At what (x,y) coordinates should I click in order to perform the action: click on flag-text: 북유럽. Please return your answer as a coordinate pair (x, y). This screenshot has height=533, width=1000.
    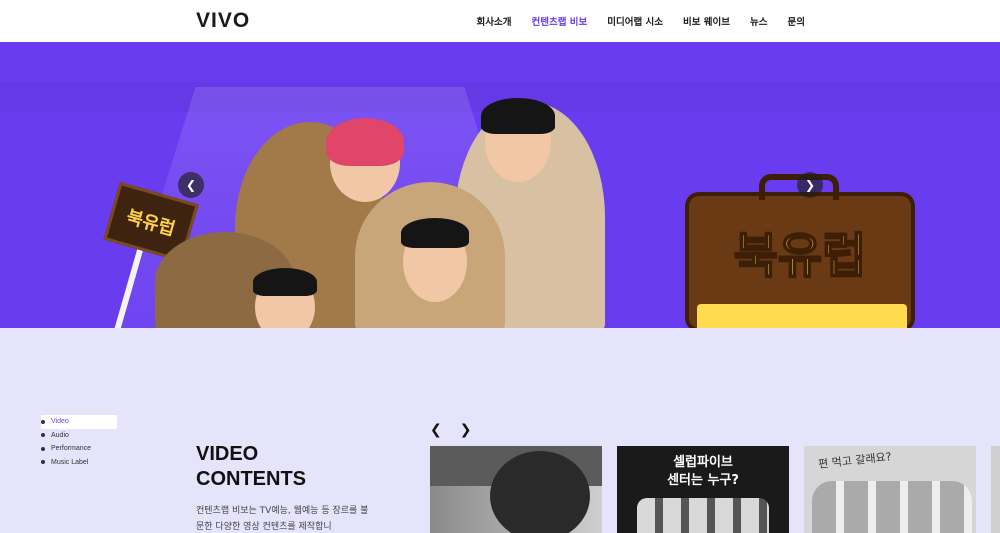
    Looking at the image, I should click on (150, 223).